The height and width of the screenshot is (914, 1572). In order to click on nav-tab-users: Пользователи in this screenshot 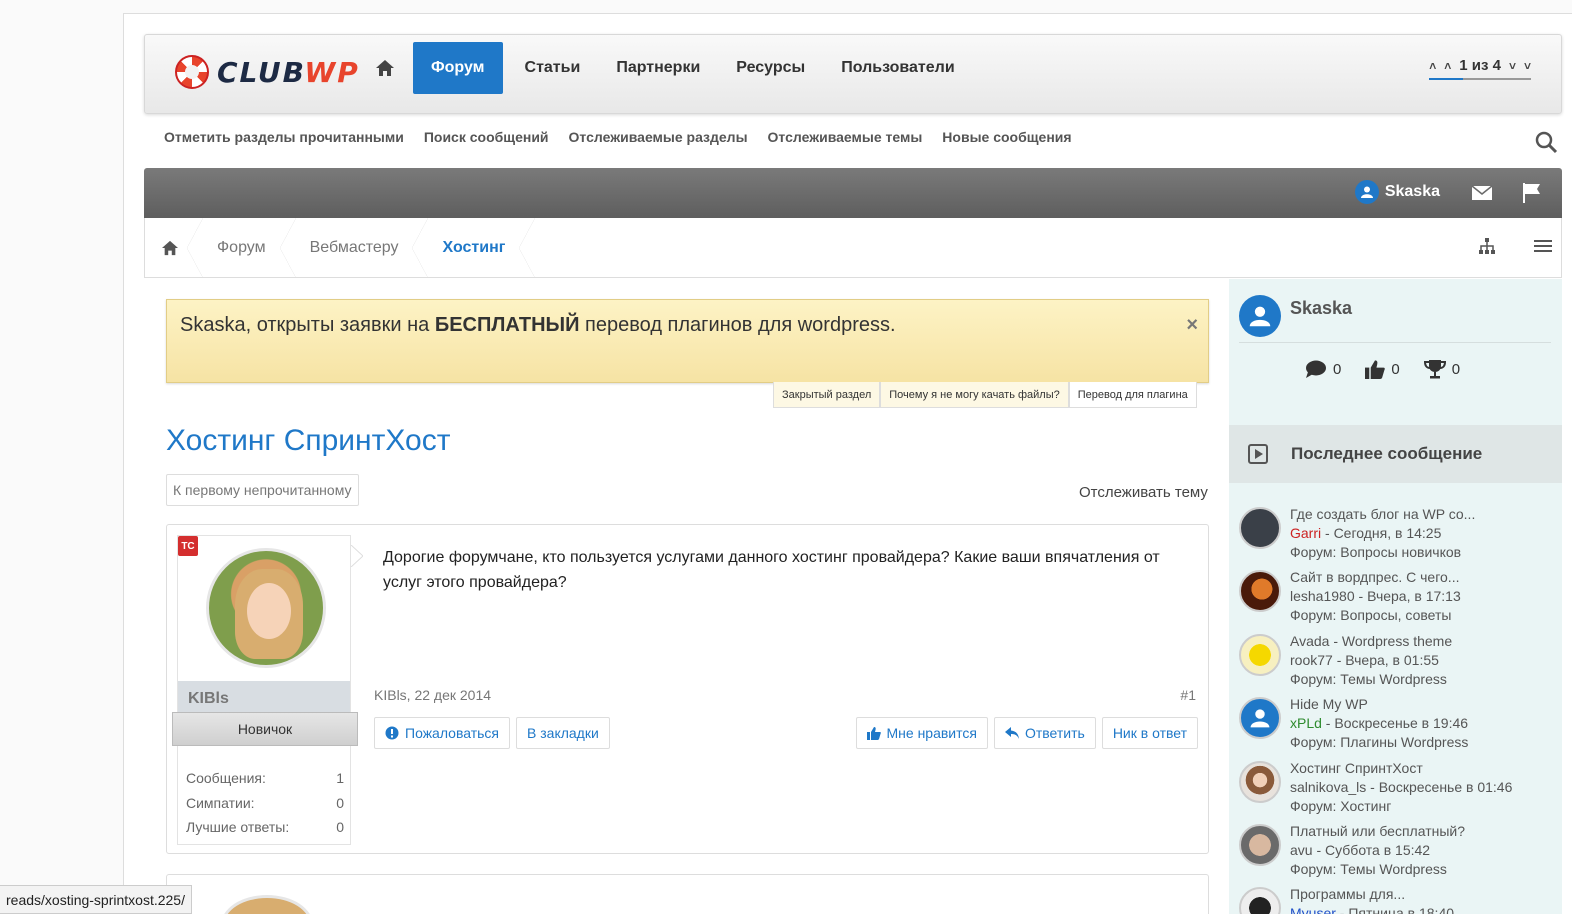, I will do `click(897, 68)`.